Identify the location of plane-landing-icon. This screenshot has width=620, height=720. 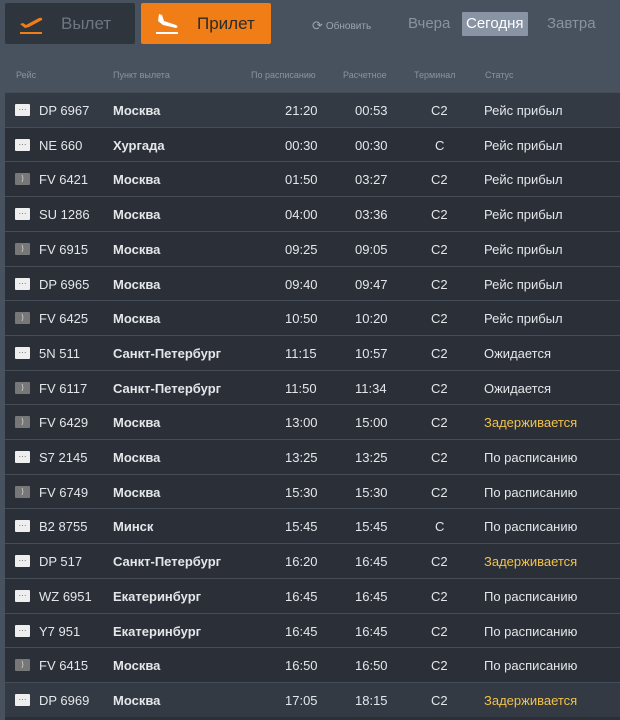
(167, 23).